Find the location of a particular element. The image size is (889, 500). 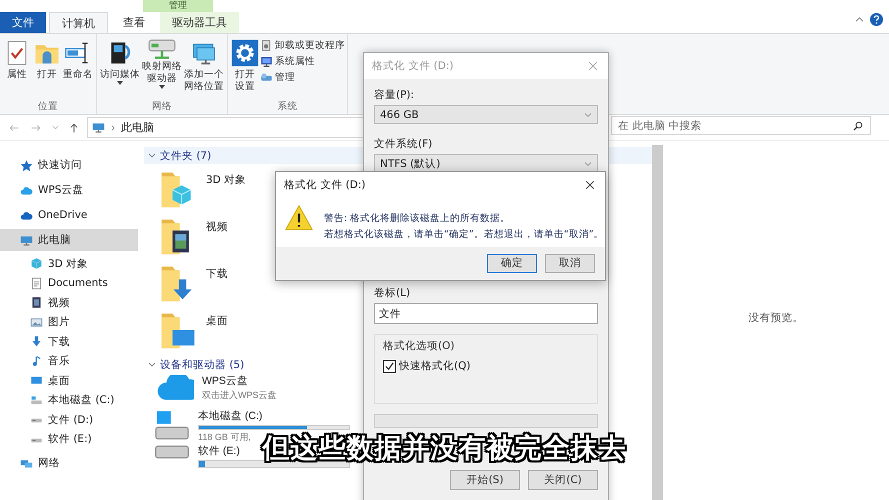

options-group: 格式化选项(O) 快速格式化(Q) is located at coordinates (486, 369).